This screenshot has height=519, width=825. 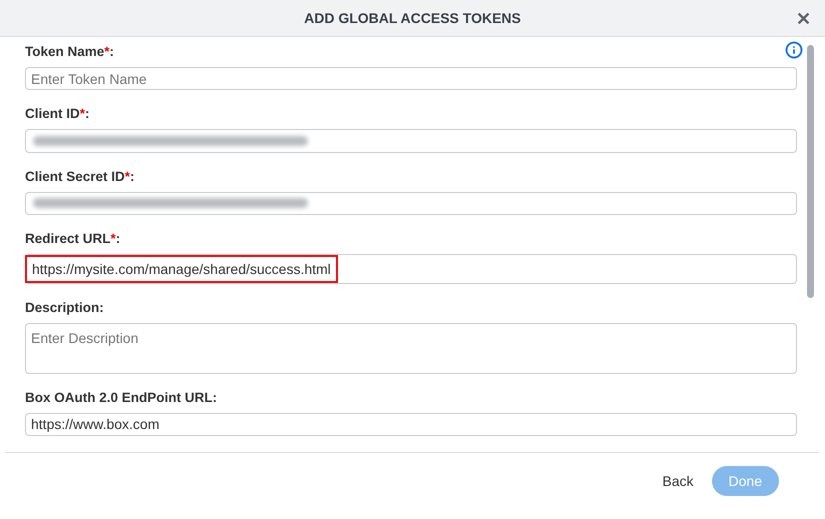 I want to click on scrollbar-thumb, so click(x=810, y=171).